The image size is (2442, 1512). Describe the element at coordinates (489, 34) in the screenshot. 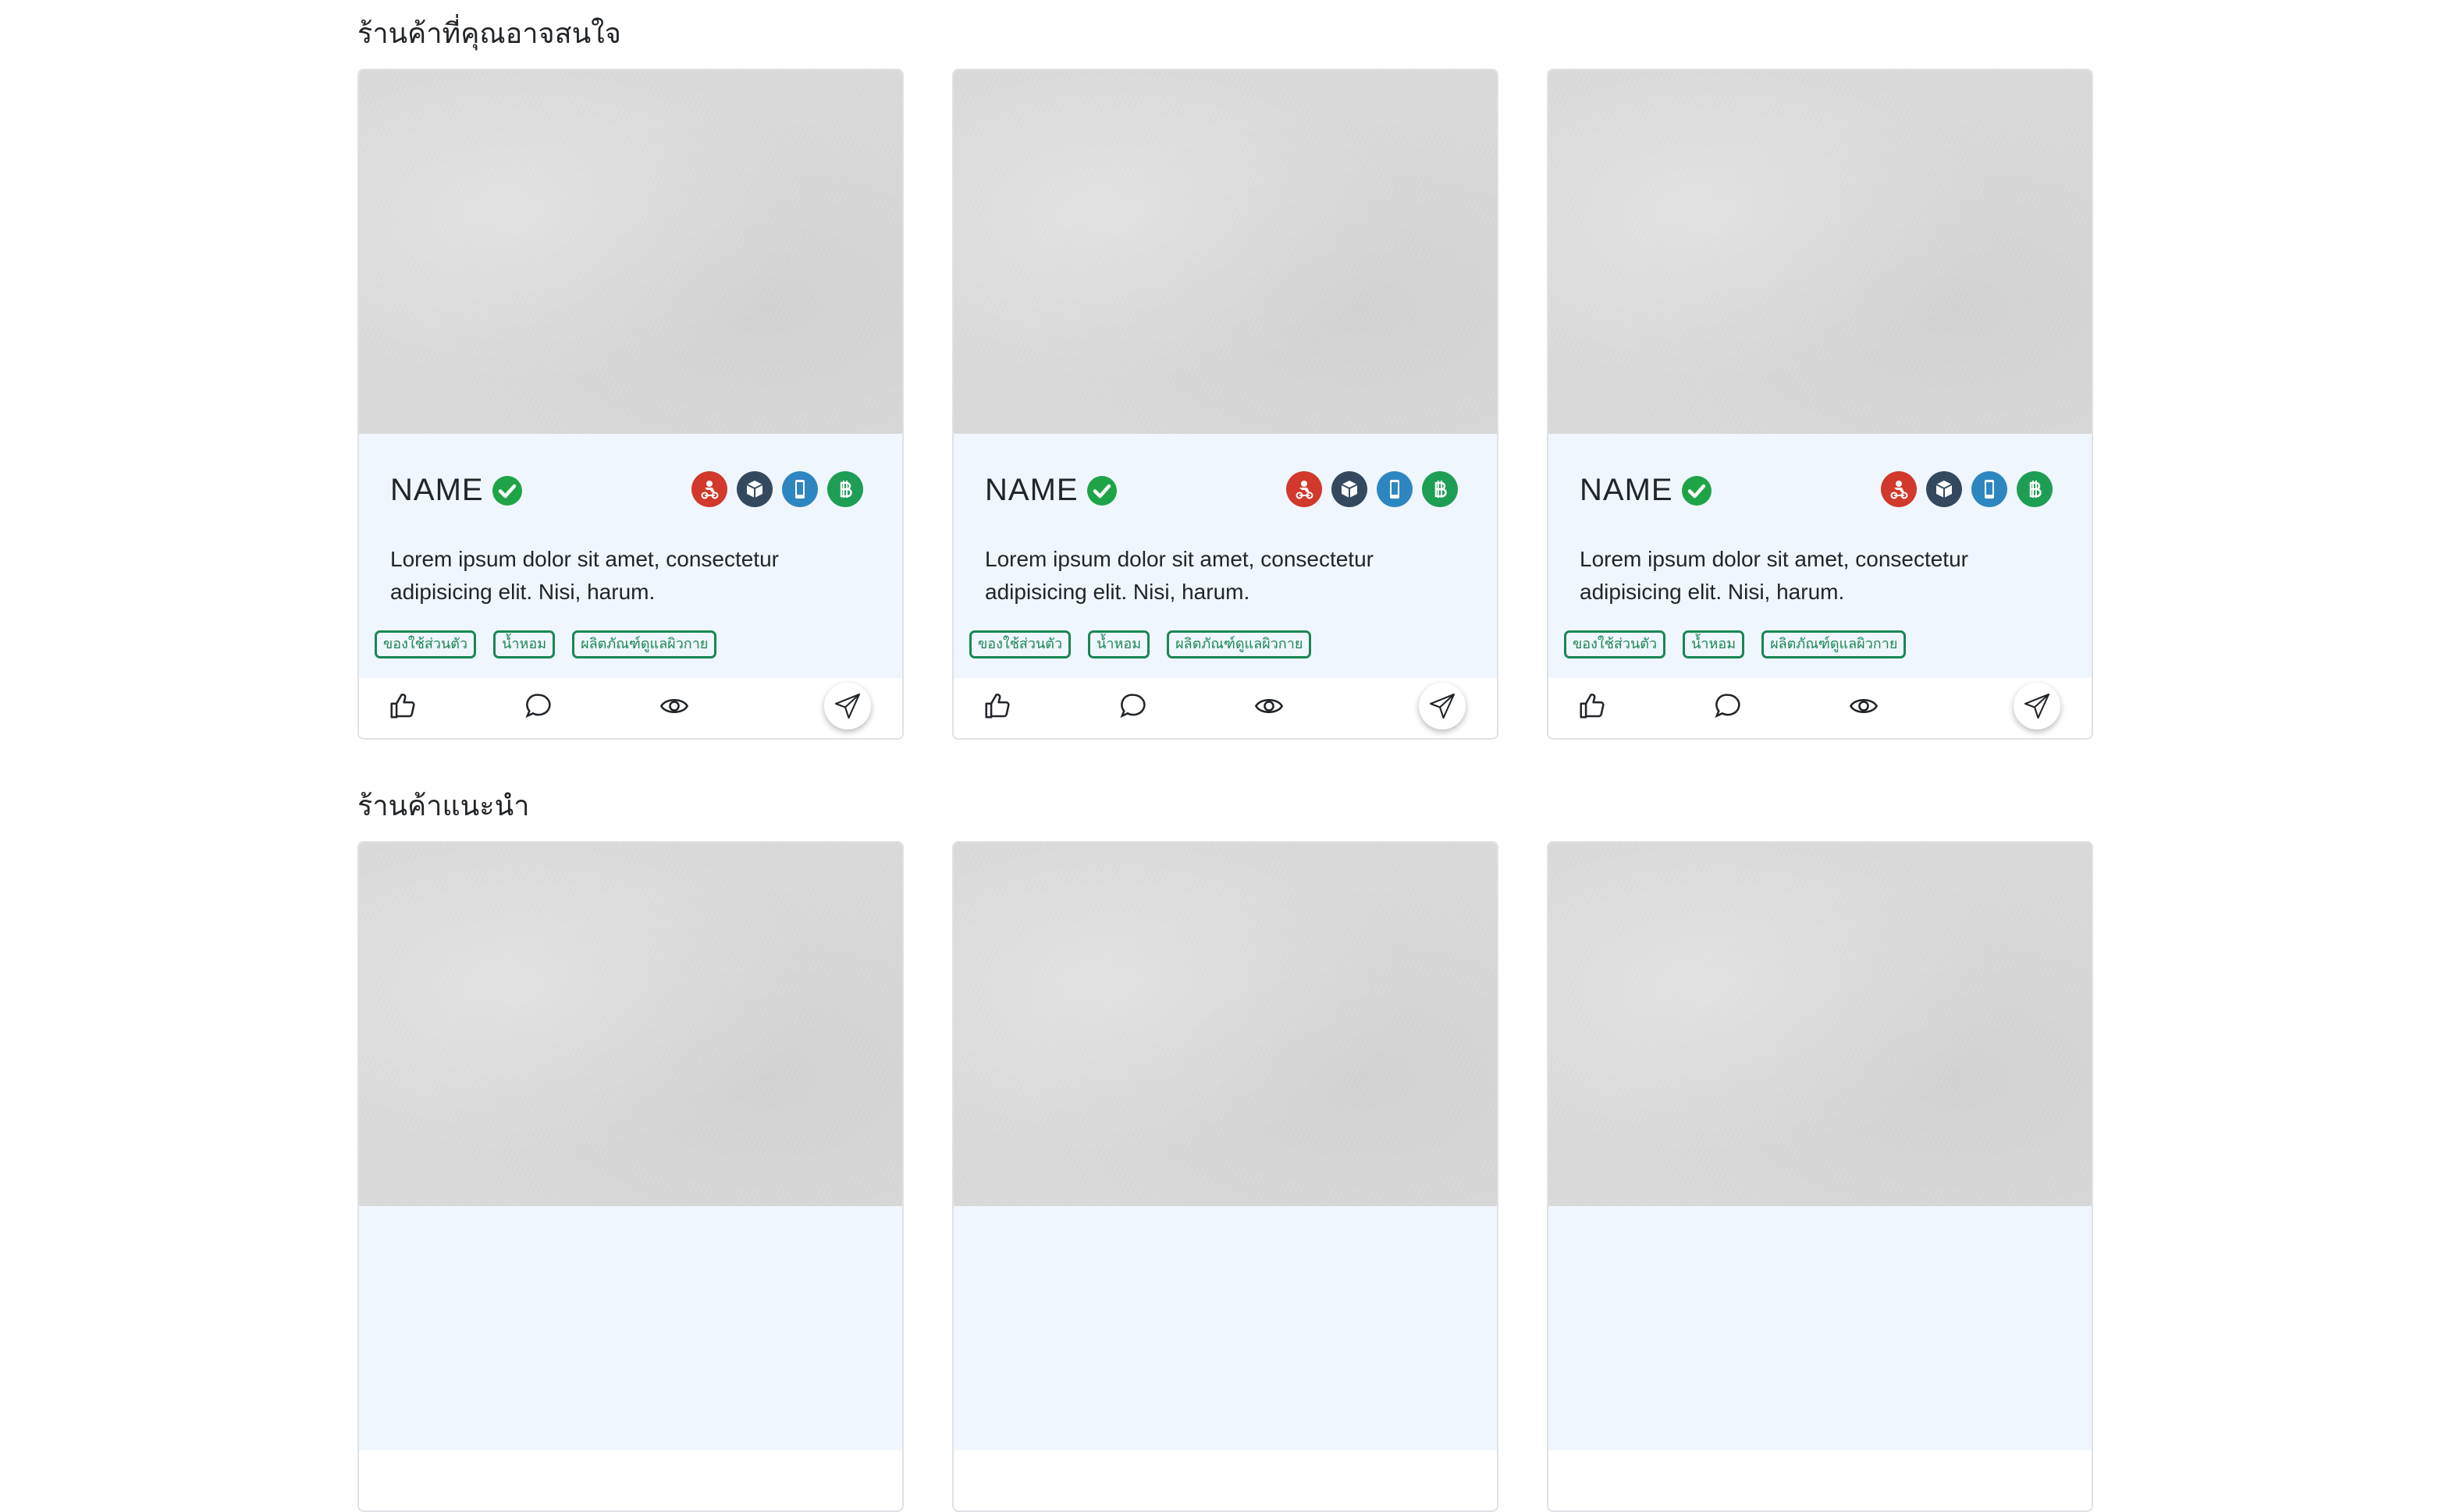

I see `section-title-suggested: ร้านค้าที่คุณอาจสนใจ` at that location.